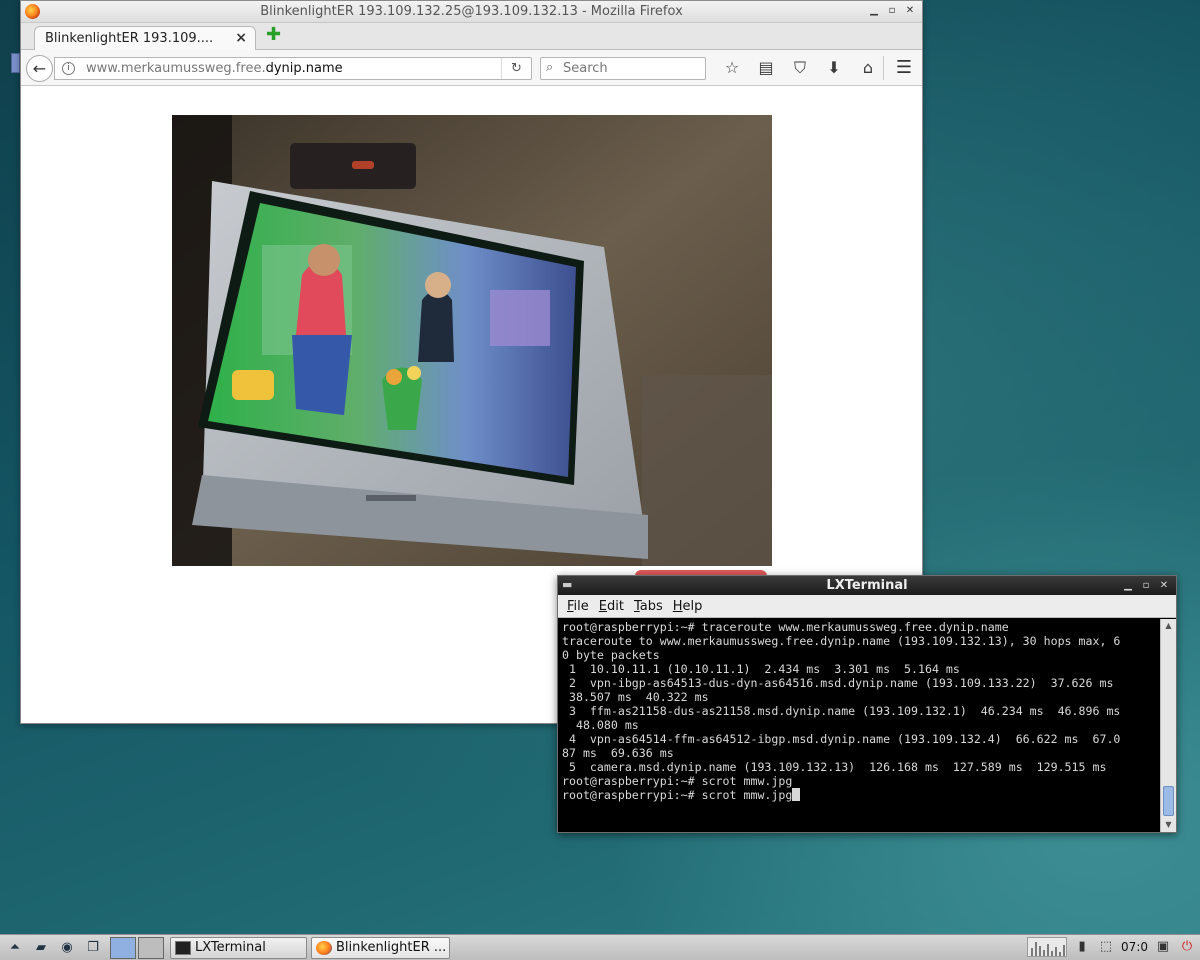 The width and height of the screenshot is (1200, 960). What do you see at coordinates (550, 67) in the screenshot?
I see `search-icon: ⌕` at bounding box center [550, 67].